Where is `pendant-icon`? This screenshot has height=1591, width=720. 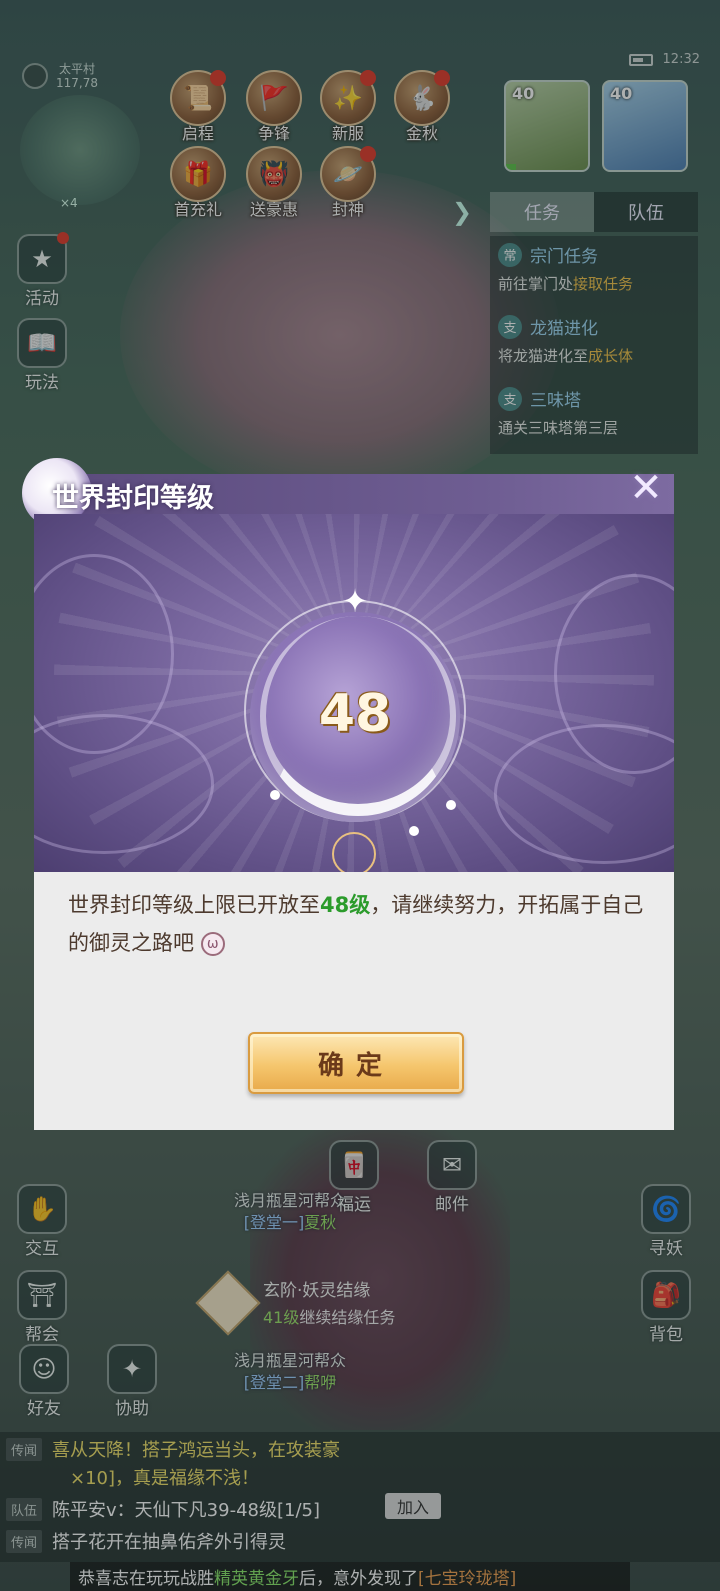 pendant-icon is located at coordinates (354, 852).